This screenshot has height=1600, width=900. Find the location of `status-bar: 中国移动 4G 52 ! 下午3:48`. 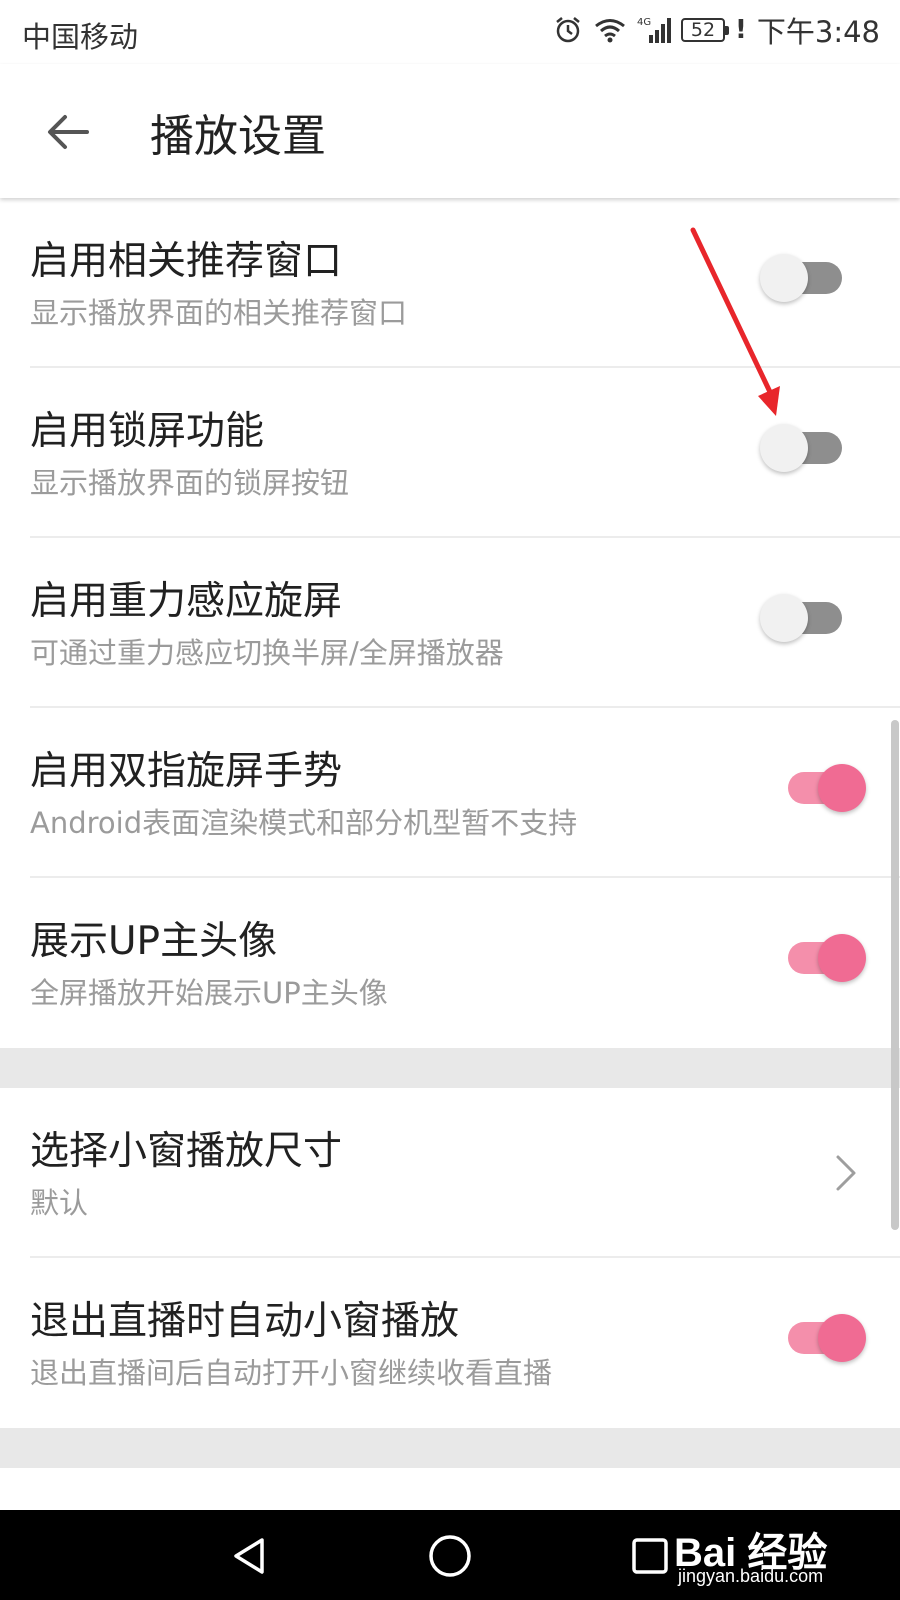

status-bar: 中国移动 4G 52 ! 下午3:48 is located at coordinates (450, 32).